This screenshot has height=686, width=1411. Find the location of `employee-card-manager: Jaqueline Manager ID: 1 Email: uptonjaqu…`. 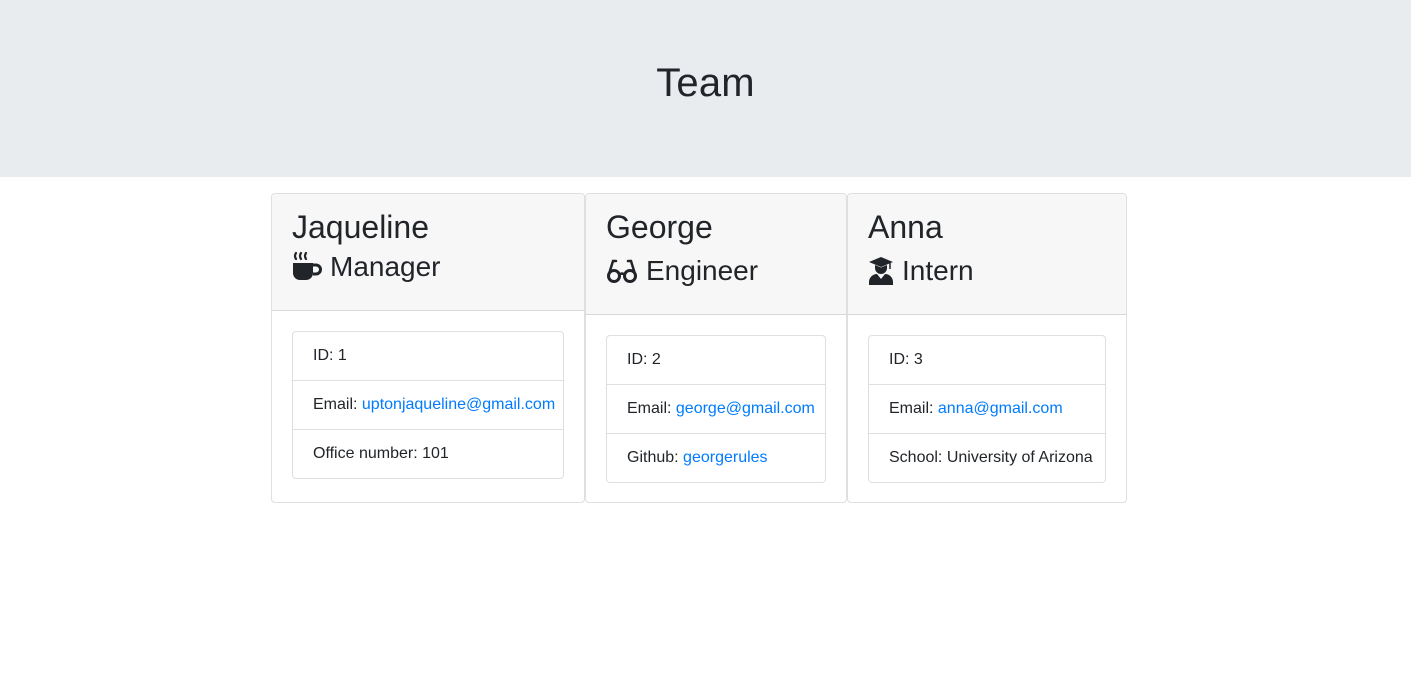

employee-card-manager: Jaqueline Manager ID: 1 Email: uptonjaqu… is located at coordinates (428, 348).